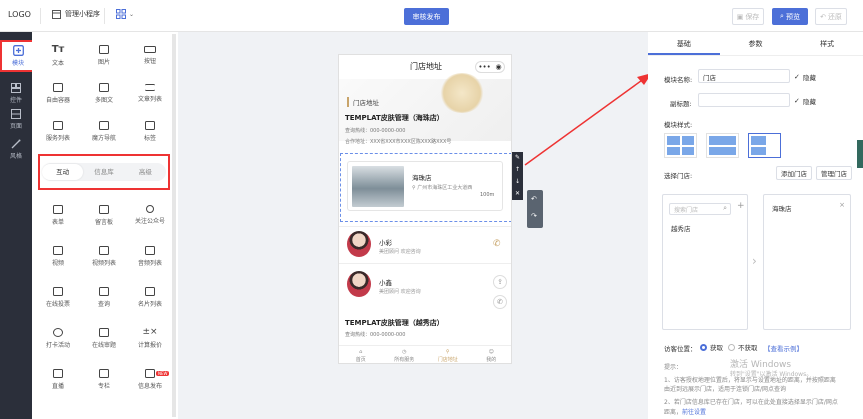  What do you see at coordinates (104, 373) in the screenshot?
I see `column-icon` at bounding box center [104, 373].